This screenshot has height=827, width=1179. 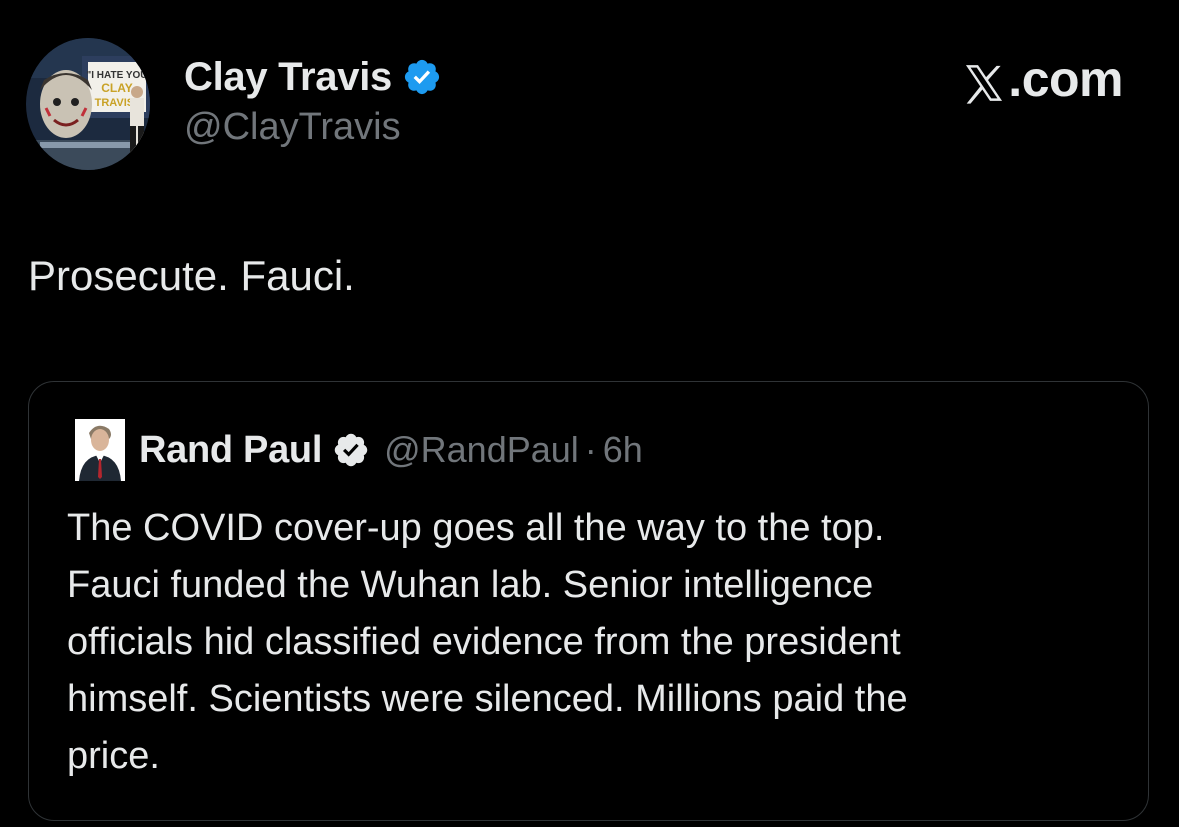 I want to click on quoted-author-avatar, so click(x=100, y=450).